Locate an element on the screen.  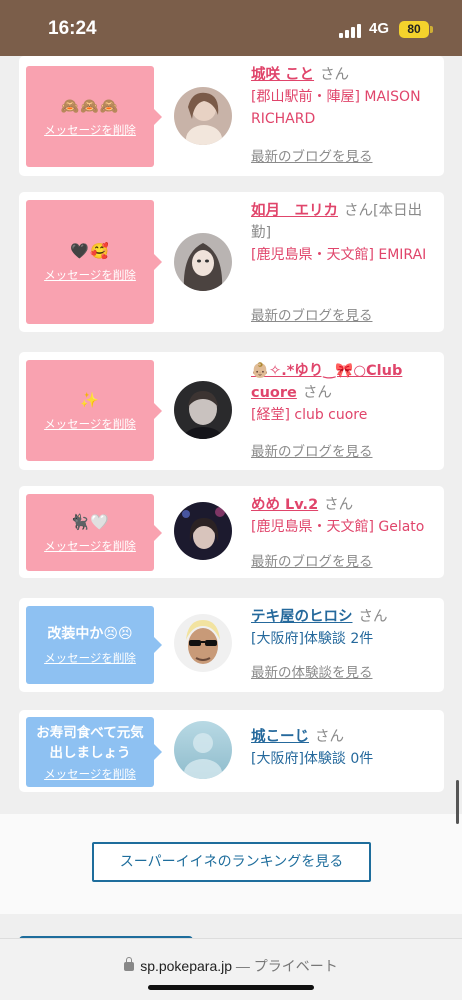
shop-info: [鹿児島県・天文館] Gelato is located at coordinates (338, 527).